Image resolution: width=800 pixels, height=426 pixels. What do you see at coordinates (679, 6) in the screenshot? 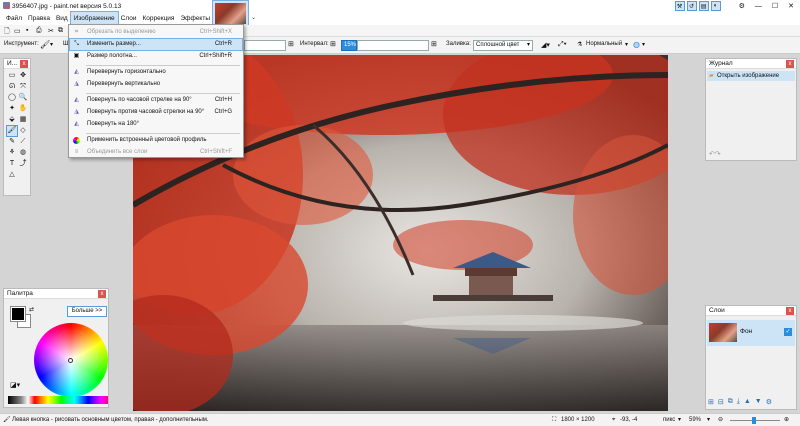
I see `tools-toggle-icon: ⚒` at bounding box center [679, 6].